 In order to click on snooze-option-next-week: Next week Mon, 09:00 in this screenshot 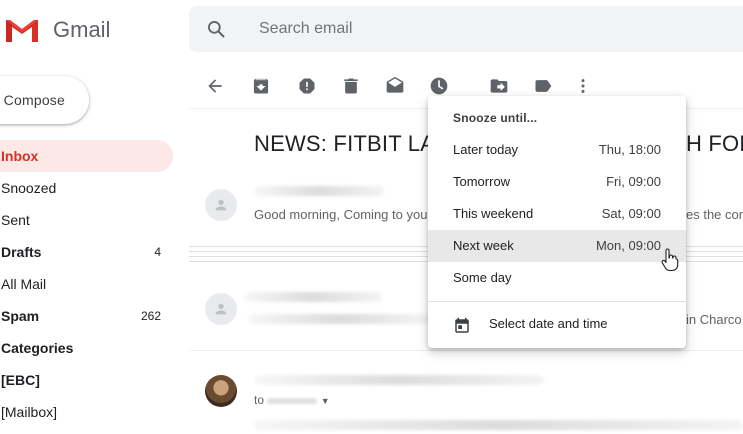, I will do `click(557, 246)`.